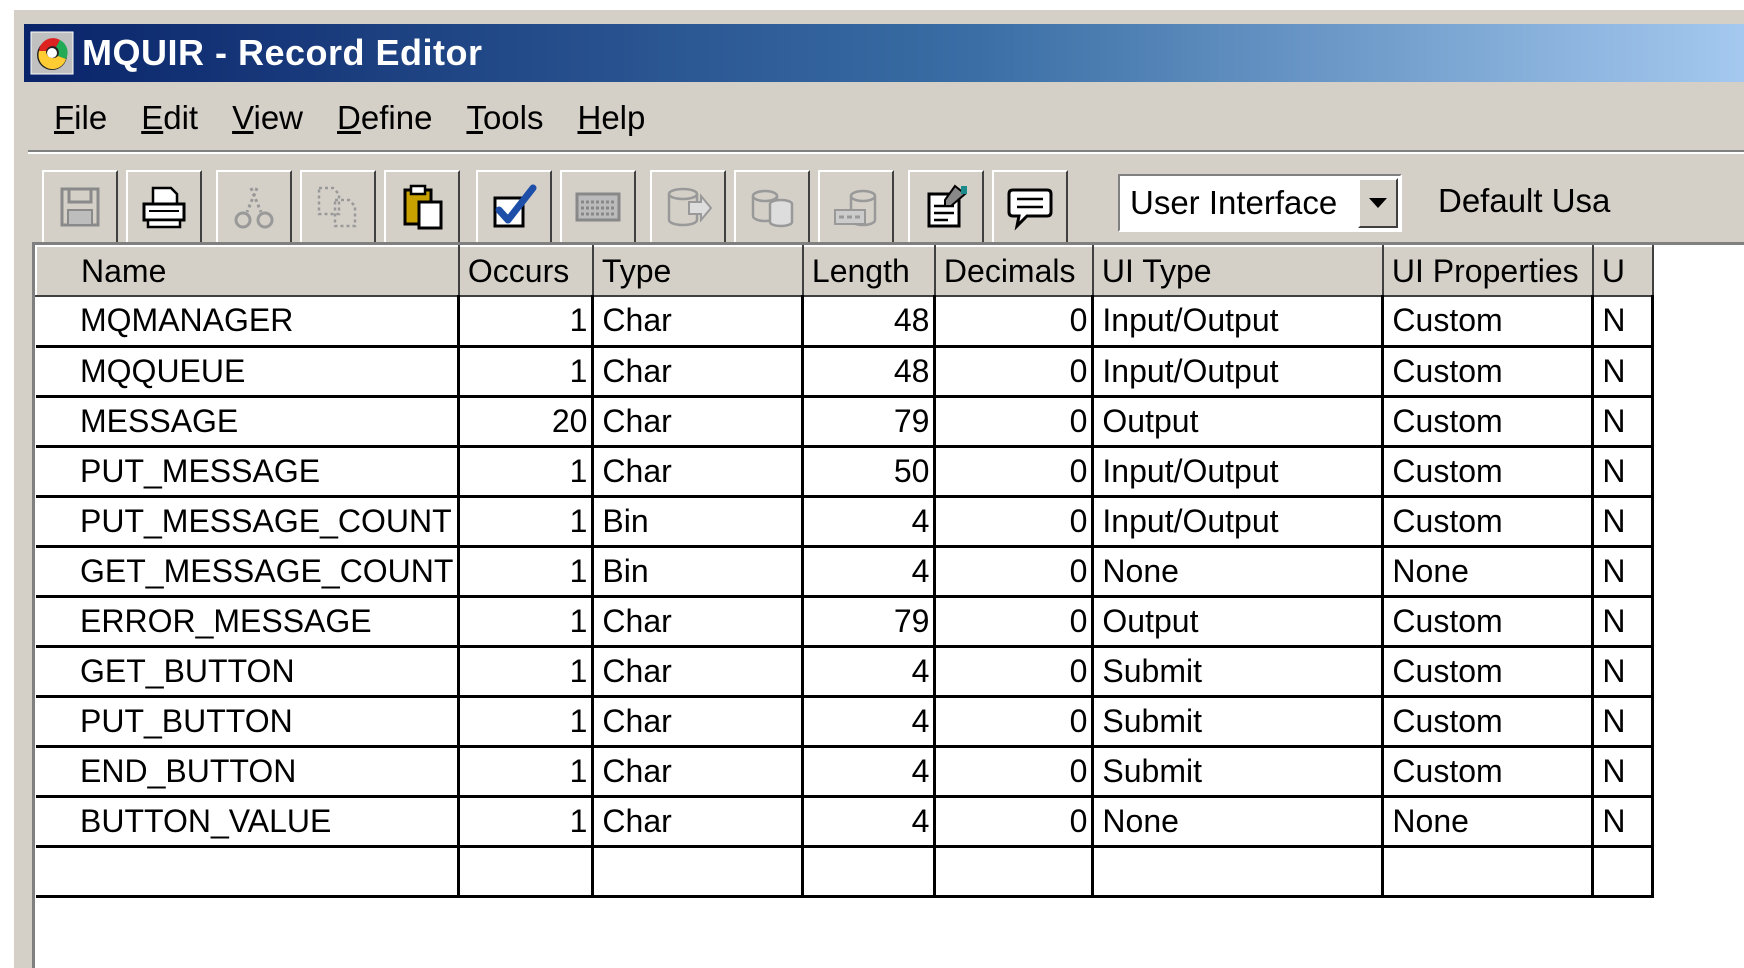 The width and height of the screenshot is (1744, 968). I want to click on table-row: GET_MESSAGE_COUNT 1 Bin 4 0 None None N, so click(845, 572).